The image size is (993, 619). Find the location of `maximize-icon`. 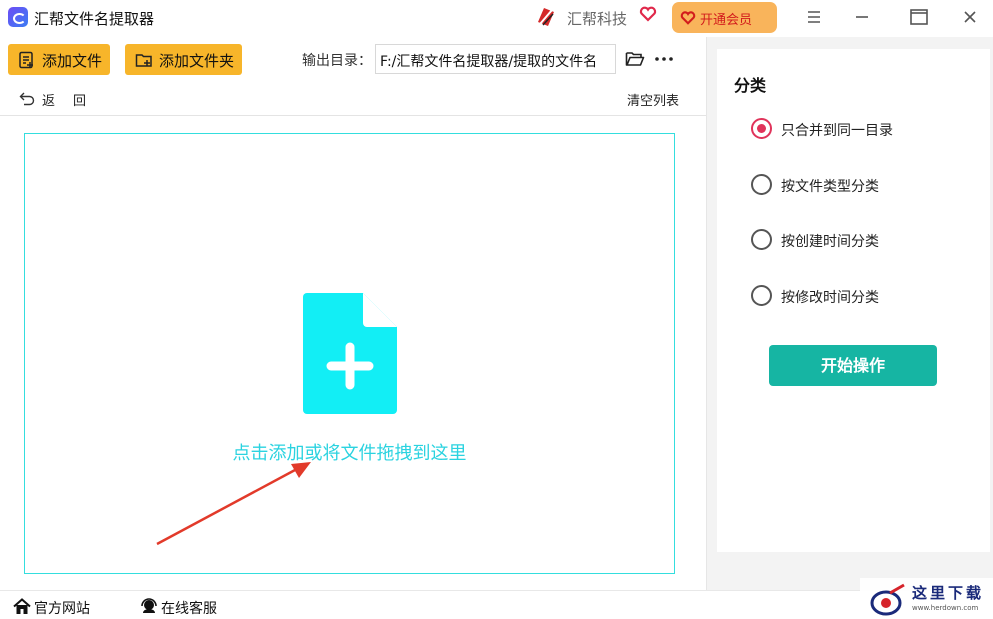

maximize-icon is located at coordinates (919, 17).